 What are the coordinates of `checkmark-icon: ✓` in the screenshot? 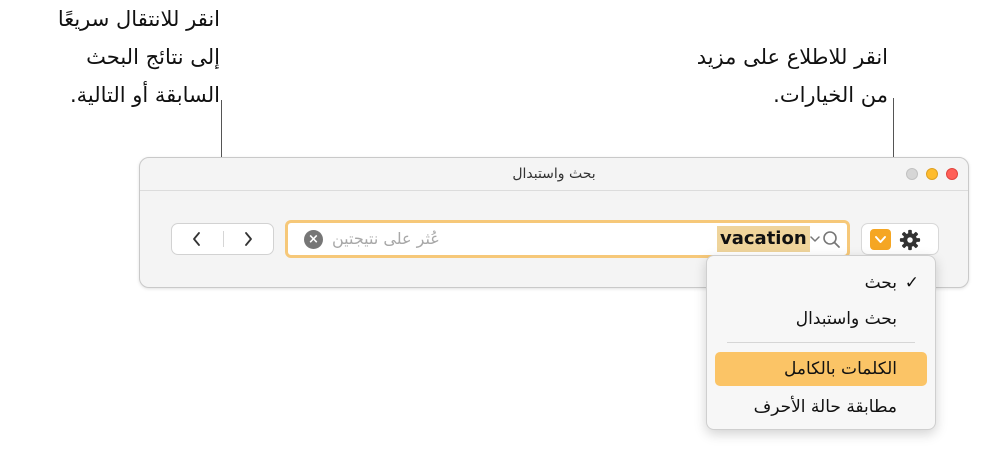 It's located at (911, 283).